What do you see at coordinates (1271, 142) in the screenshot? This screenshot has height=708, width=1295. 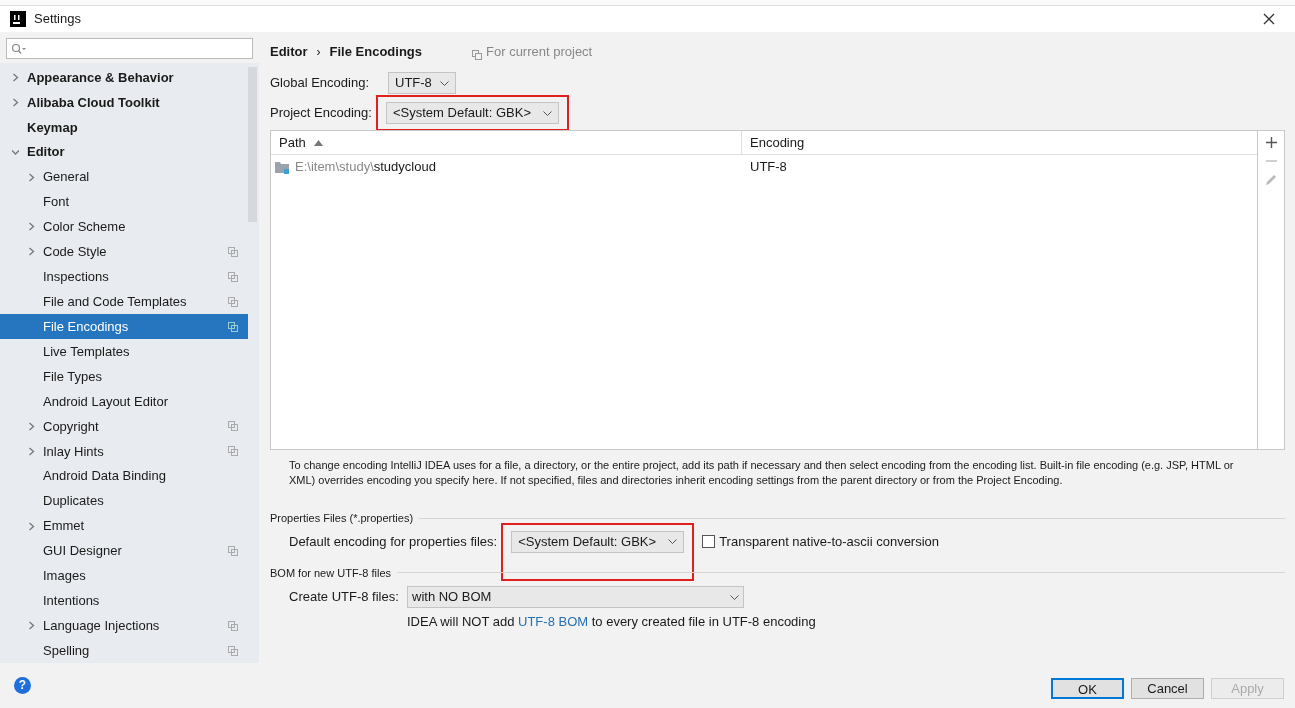 I see `add-icon` at bounding box center [1271, 142].